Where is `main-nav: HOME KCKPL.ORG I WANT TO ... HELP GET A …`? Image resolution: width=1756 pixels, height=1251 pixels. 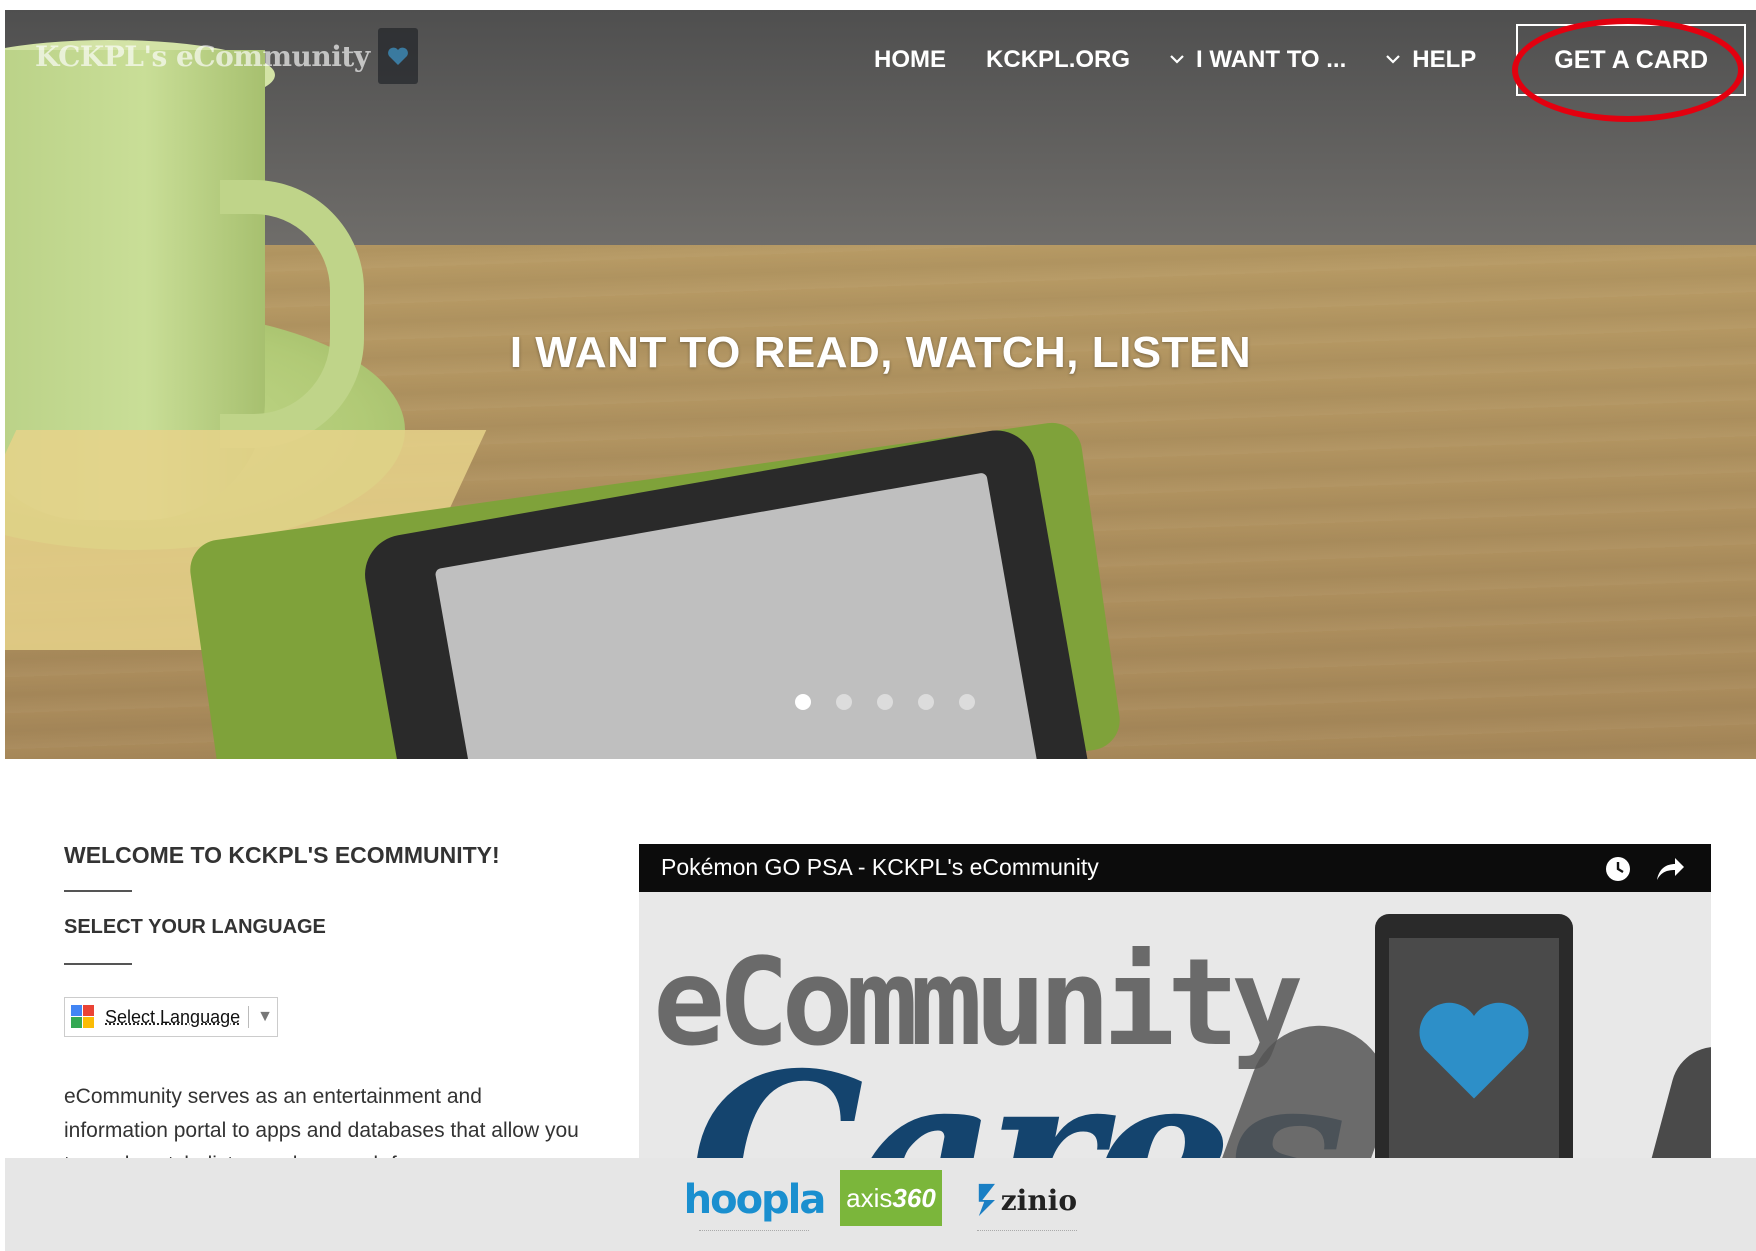
main-nav: HOME KCKPL.ORG I WANT TO ... HELP GET A … is located at coordinates (1300, 70).